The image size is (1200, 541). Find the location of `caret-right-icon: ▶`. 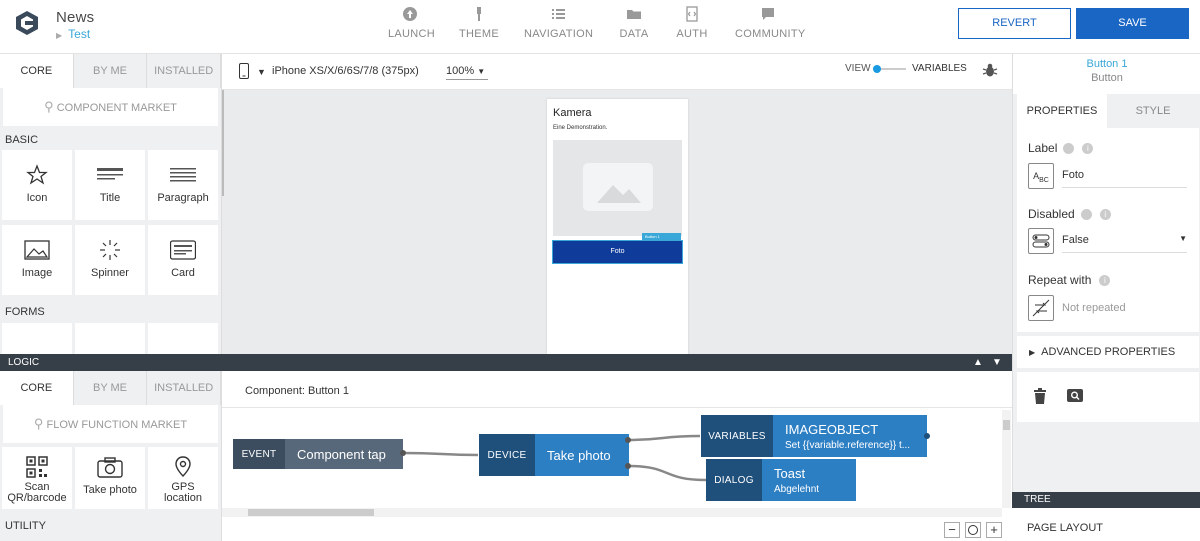

caret-right-icon: ▶ is located at coordinates (59, 35).